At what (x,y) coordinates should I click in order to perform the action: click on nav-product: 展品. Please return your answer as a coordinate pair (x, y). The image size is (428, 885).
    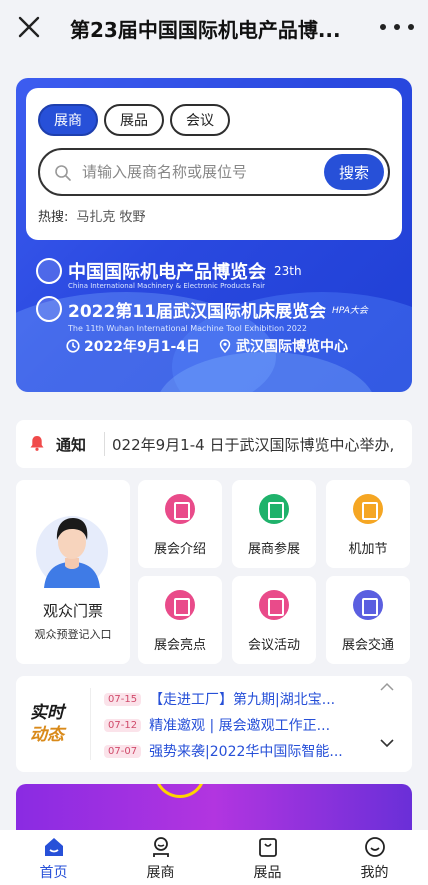
    Looking at the image, I should click on (267, 857).